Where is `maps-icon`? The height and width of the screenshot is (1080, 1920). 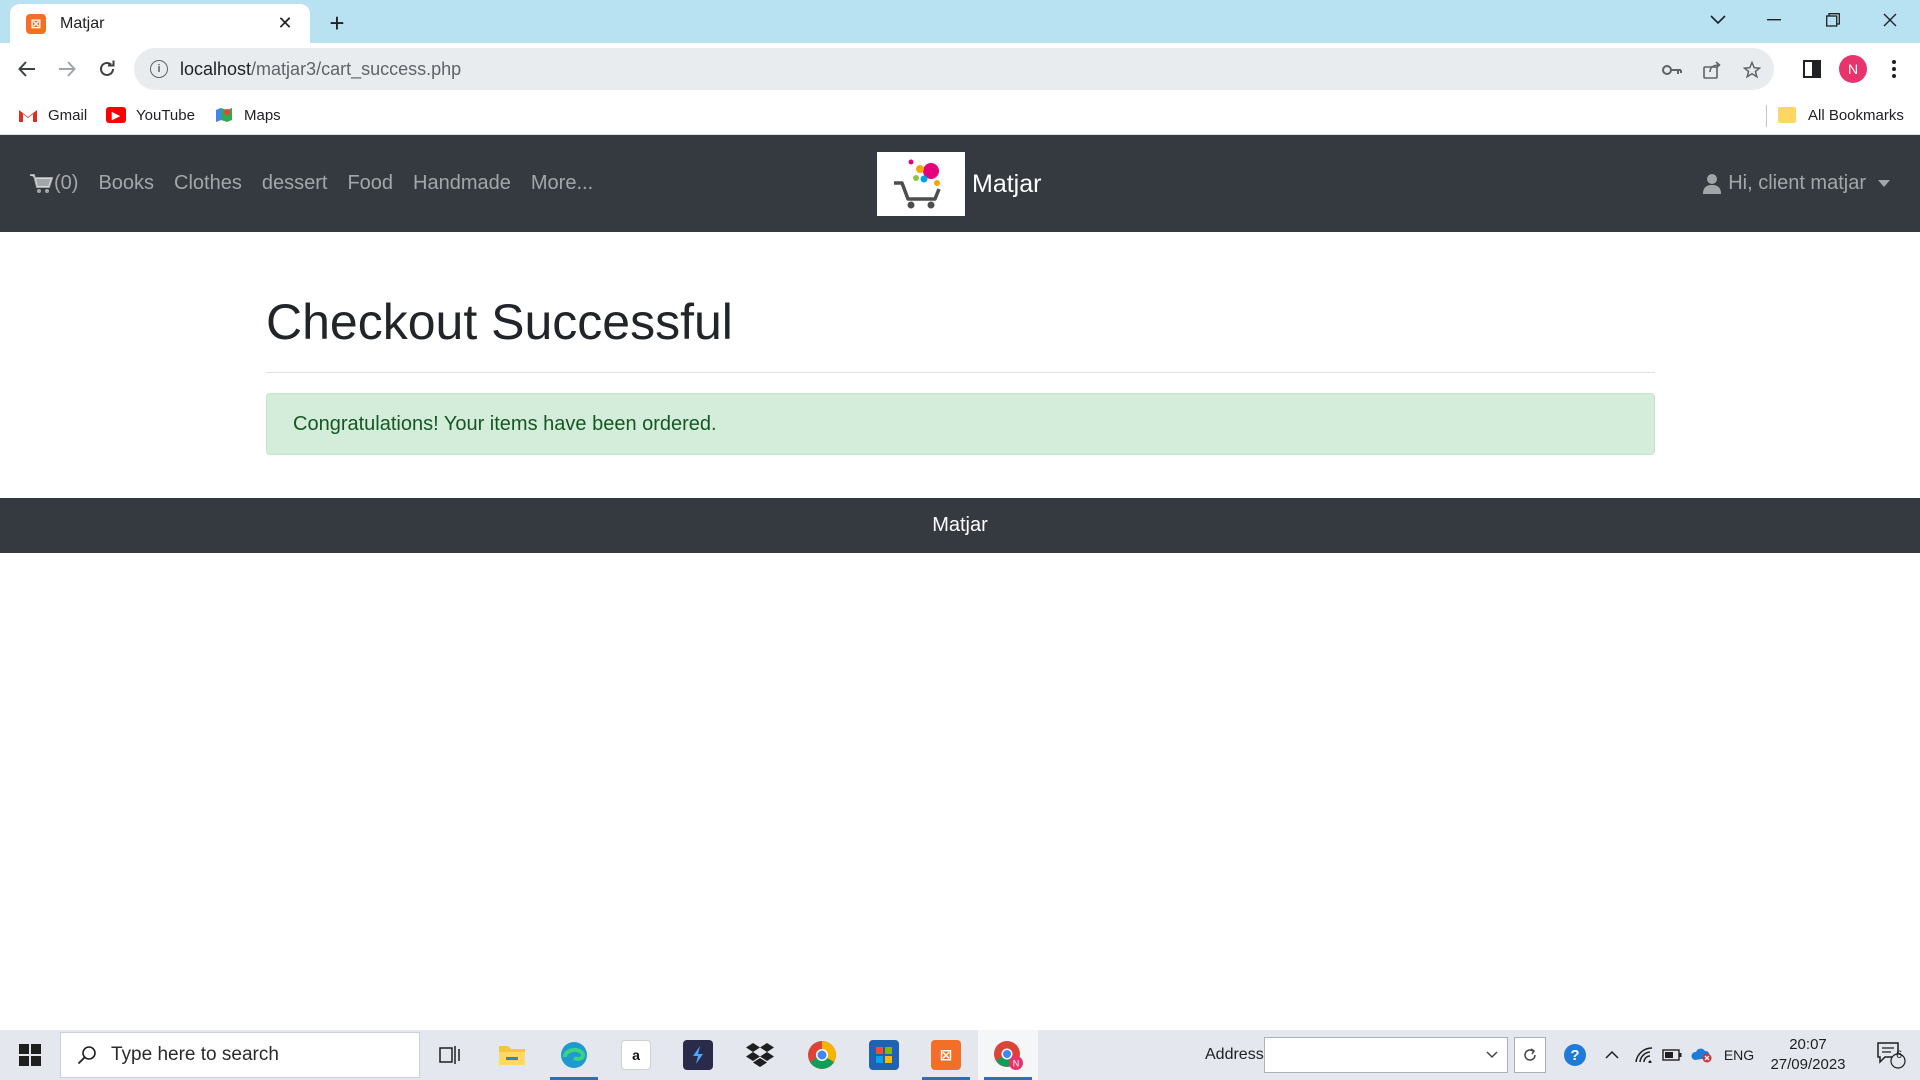 maps-icon is located at coordinates (224, 115).